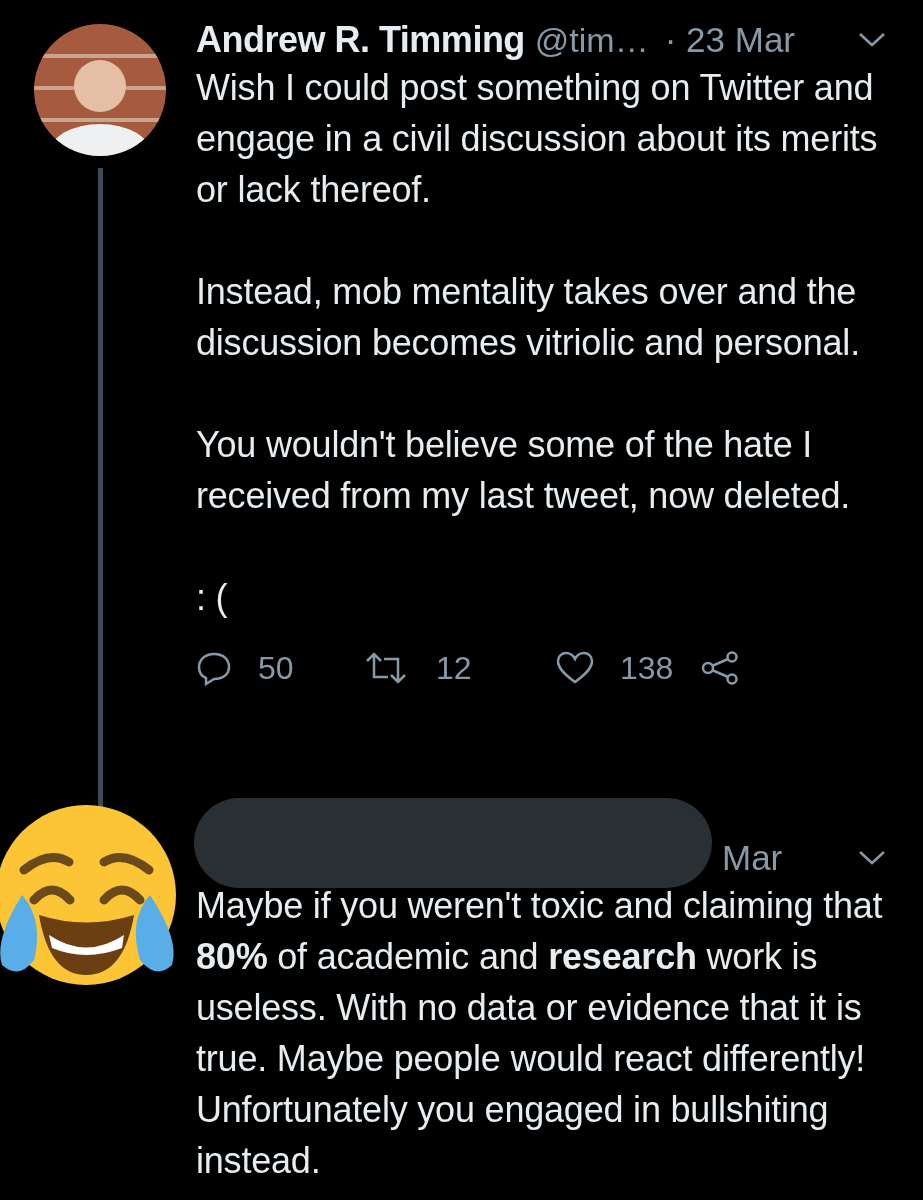 The width and height of the screenshot is (923, 1200). What do you see at coordinates (575, 668) in the screenshot?
I see `heart-icon` at bounding box center [575, 668].